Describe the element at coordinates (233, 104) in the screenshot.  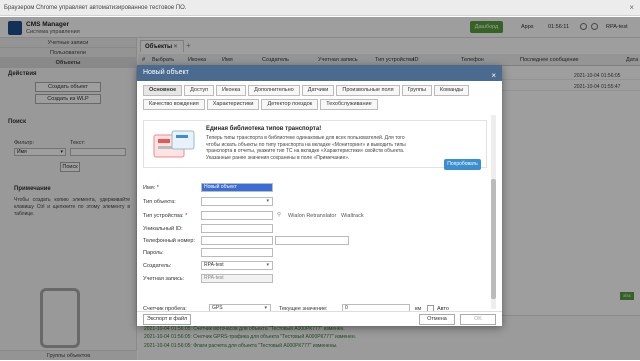
I see `tab-characteristics: Характеристики` at that location.